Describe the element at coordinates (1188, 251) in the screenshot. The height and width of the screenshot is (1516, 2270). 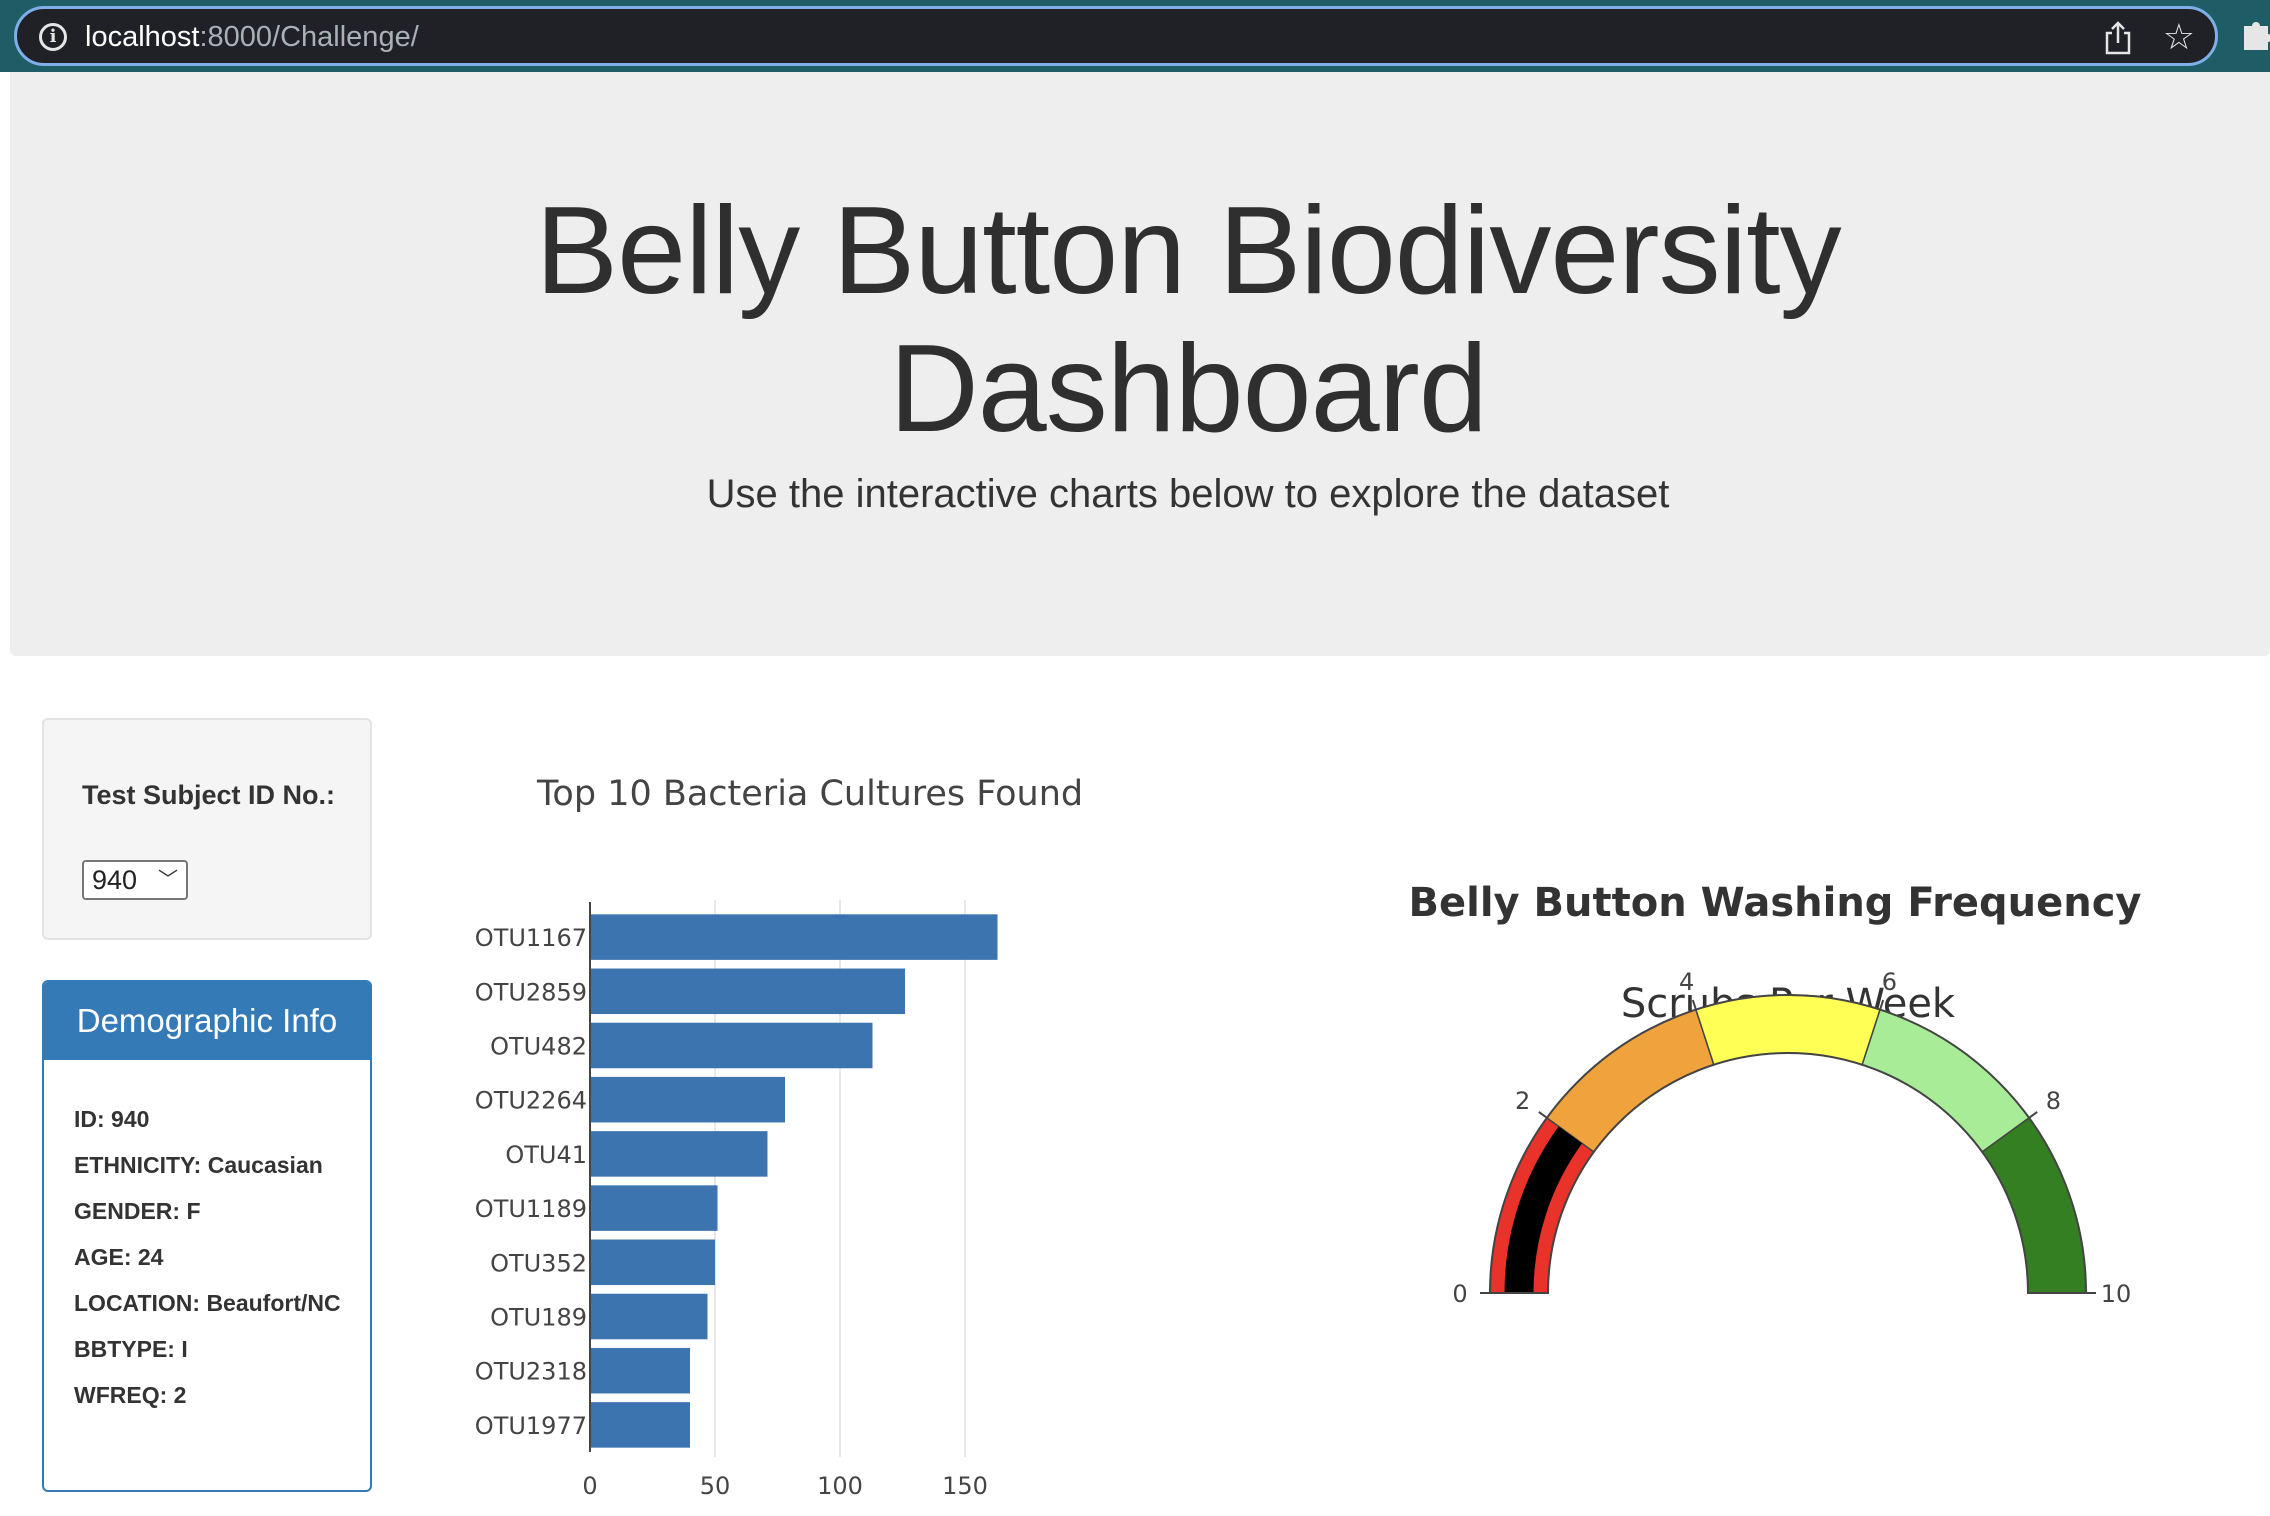
I see `page-title-line1: Belly Button Biodiversity` at that location.